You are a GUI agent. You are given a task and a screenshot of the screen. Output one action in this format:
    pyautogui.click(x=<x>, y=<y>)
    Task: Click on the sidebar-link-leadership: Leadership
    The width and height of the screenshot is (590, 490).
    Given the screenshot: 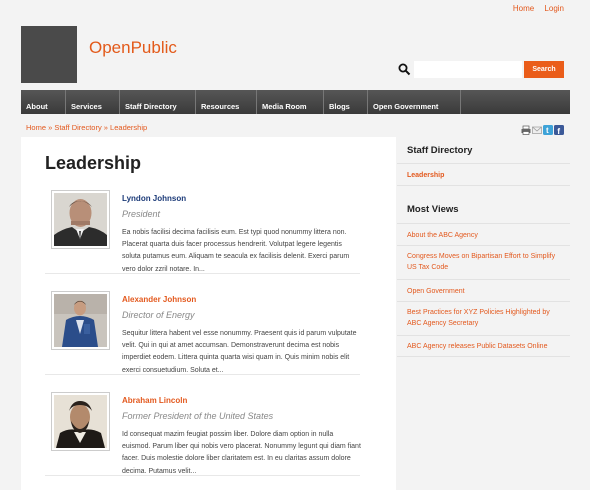 What is the action you would take?
    pyautogui.click(x=486, y=175)
    